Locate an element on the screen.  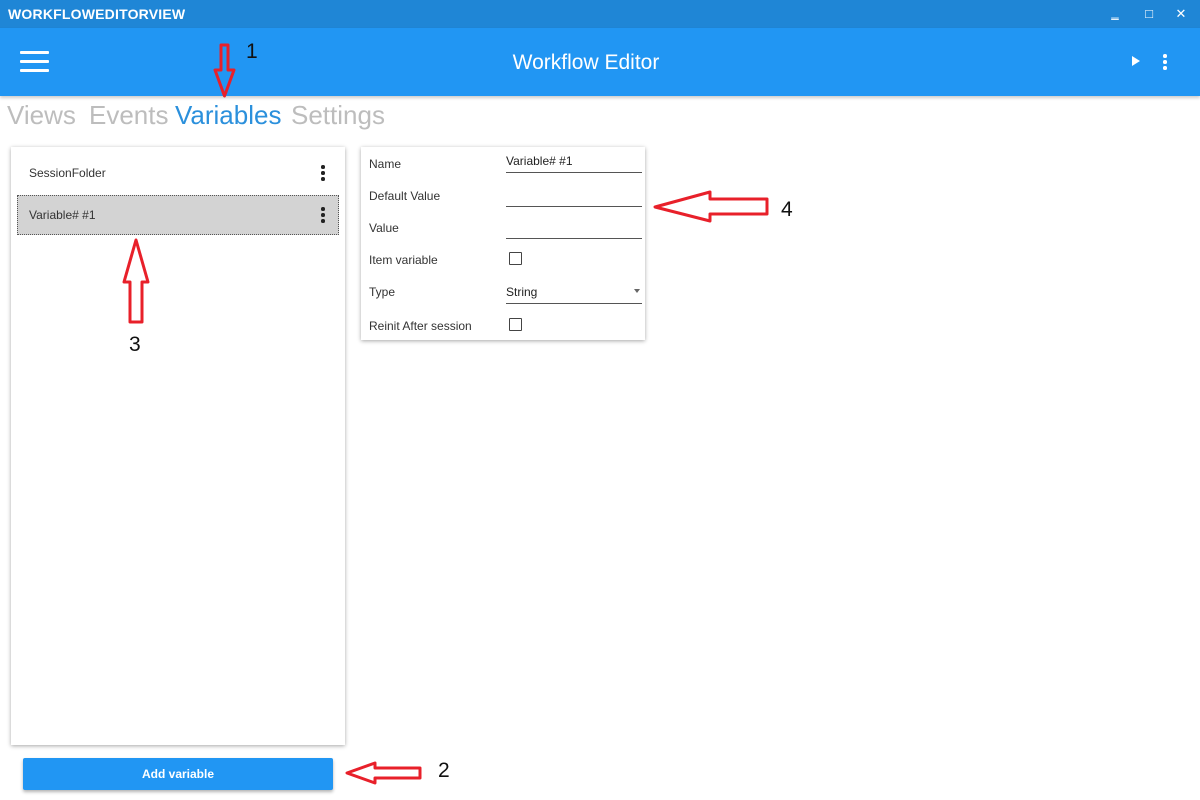
annotation-number-3: 3 is located at coordinates (135, 344).